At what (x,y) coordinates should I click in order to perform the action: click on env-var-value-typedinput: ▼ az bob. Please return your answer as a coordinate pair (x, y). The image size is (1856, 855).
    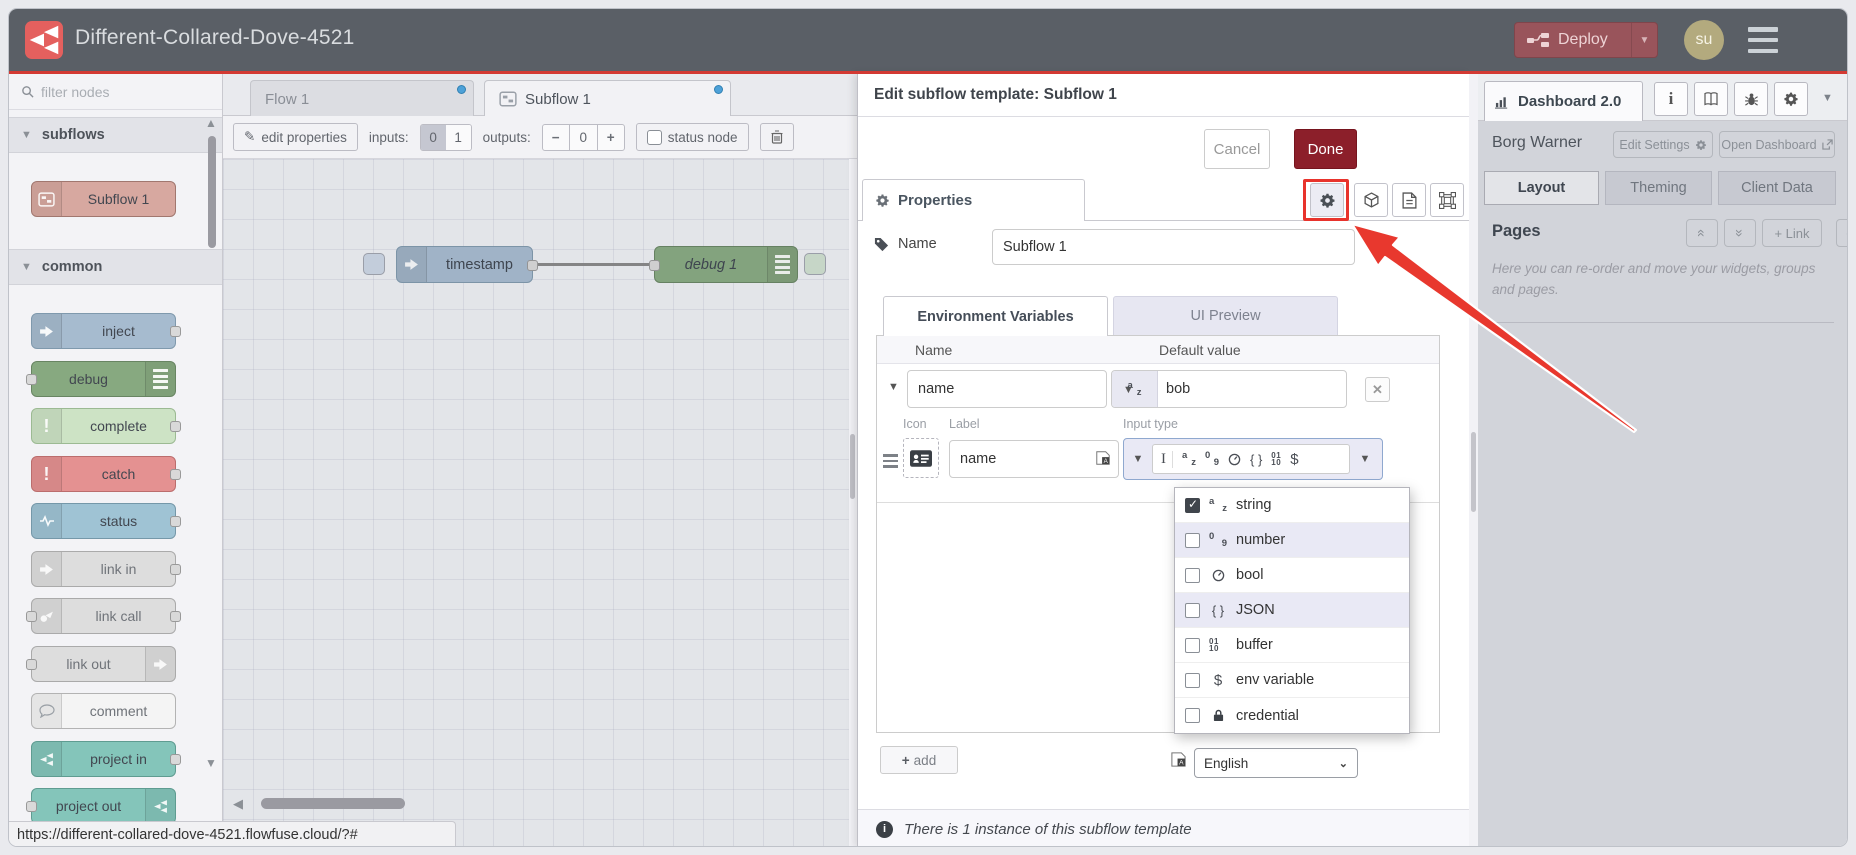
    Looking at the image, I should click on (1229, 389).